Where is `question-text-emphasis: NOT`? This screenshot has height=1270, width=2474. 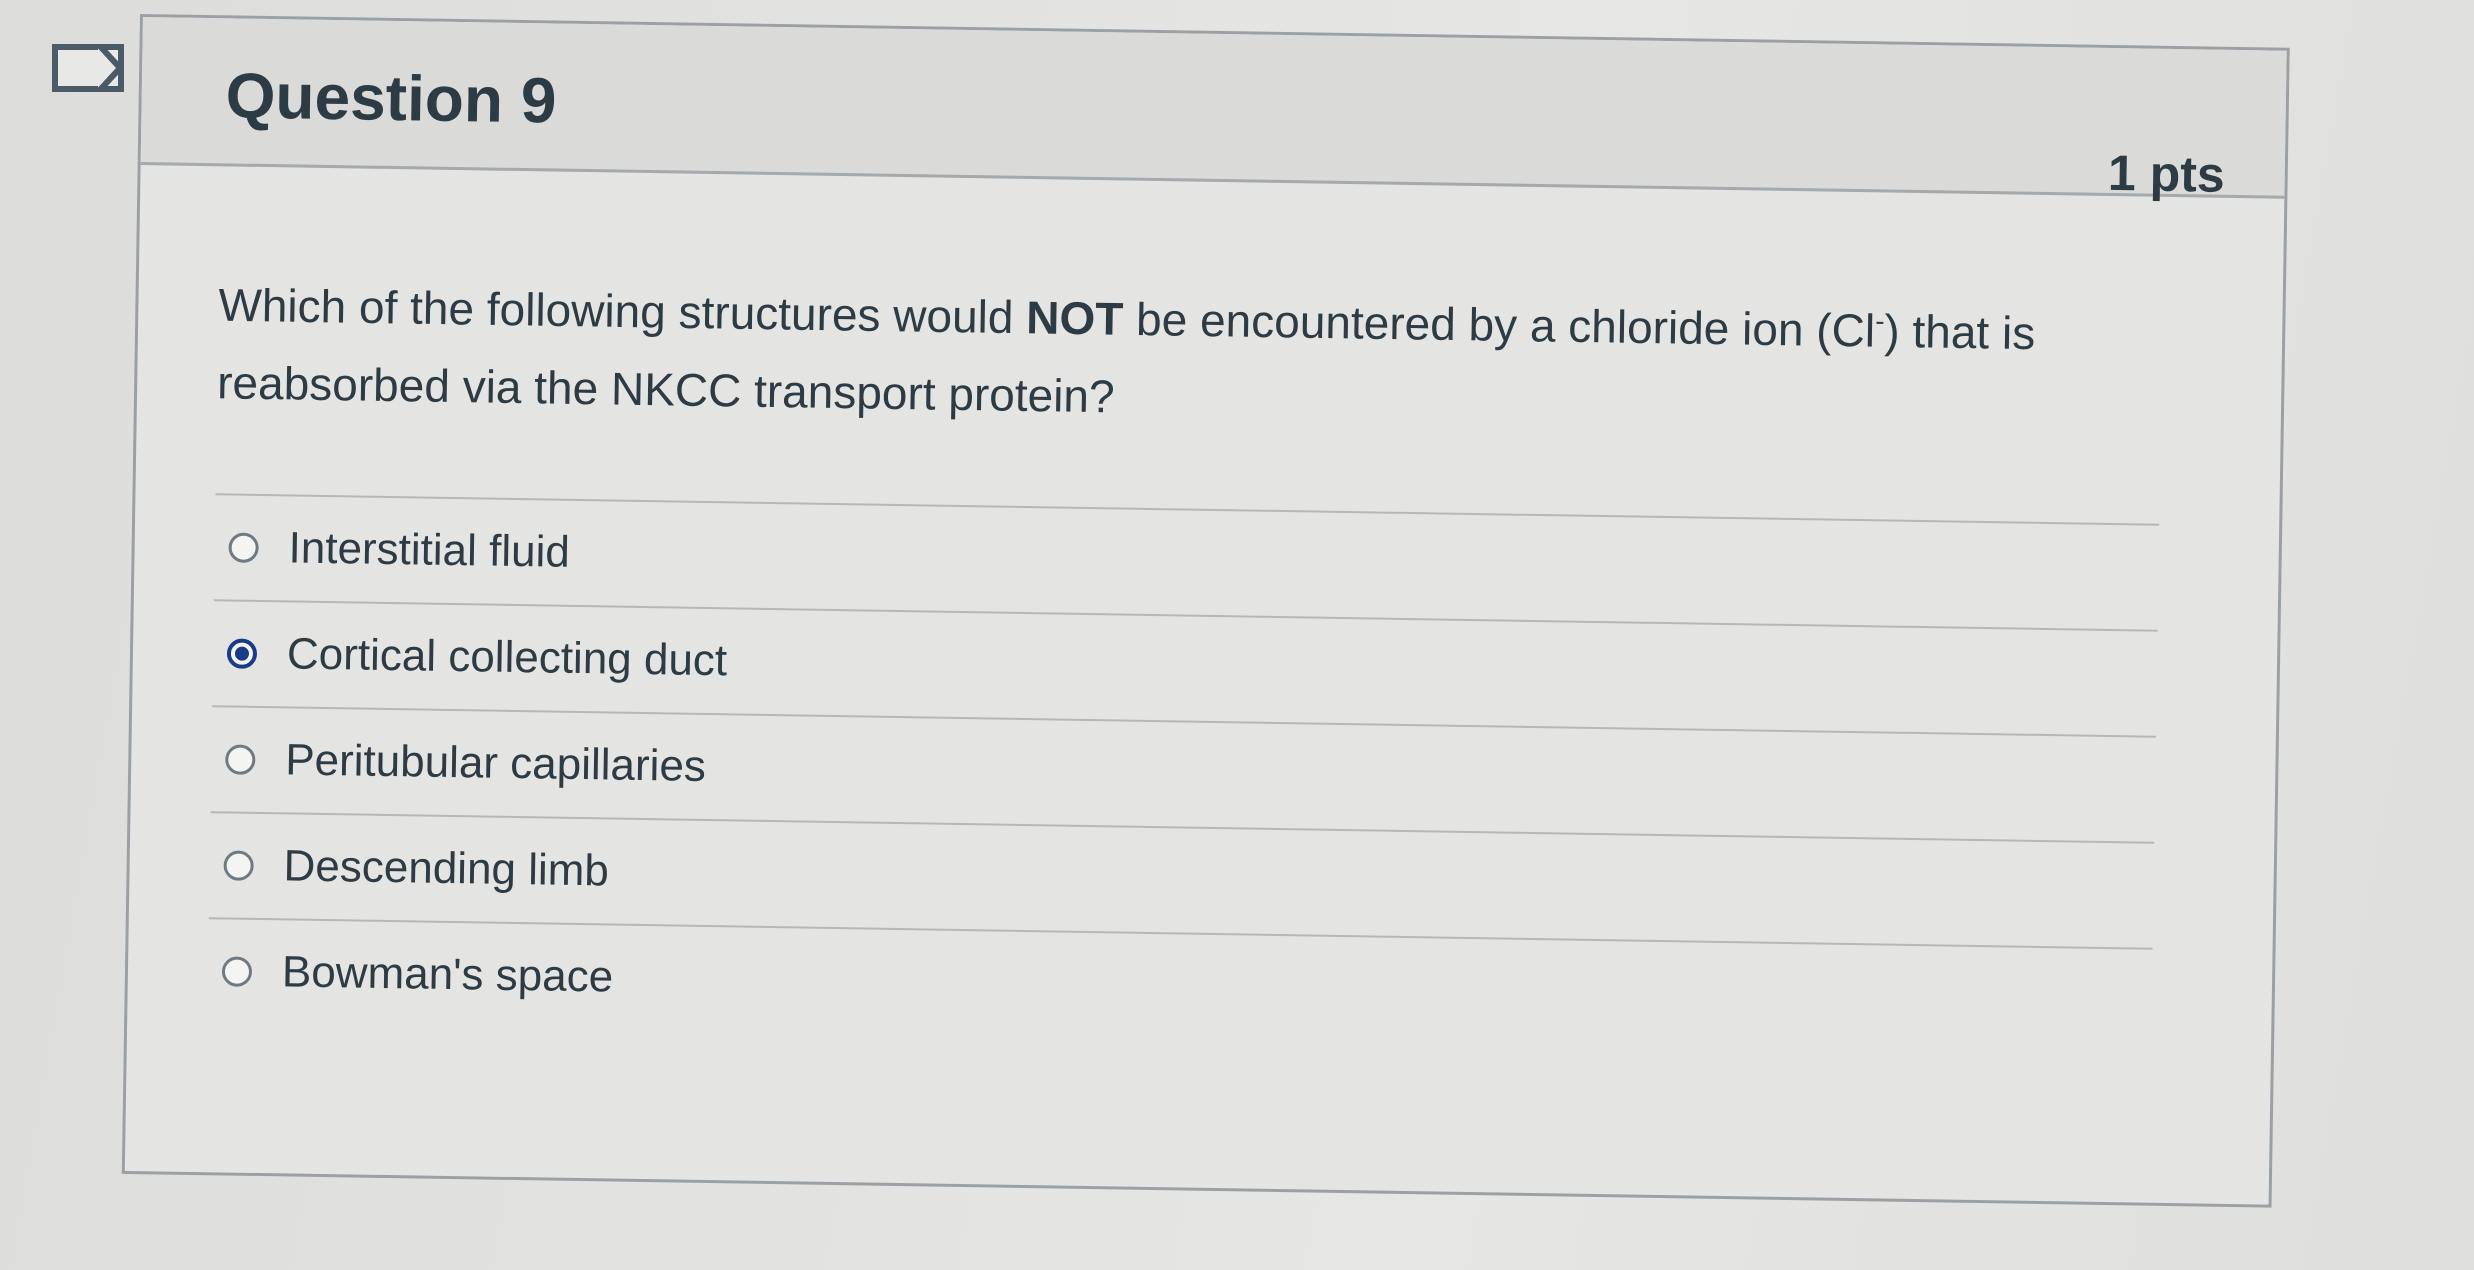
question-text-emphasis: NOT is located at coordinates (1074, 318).